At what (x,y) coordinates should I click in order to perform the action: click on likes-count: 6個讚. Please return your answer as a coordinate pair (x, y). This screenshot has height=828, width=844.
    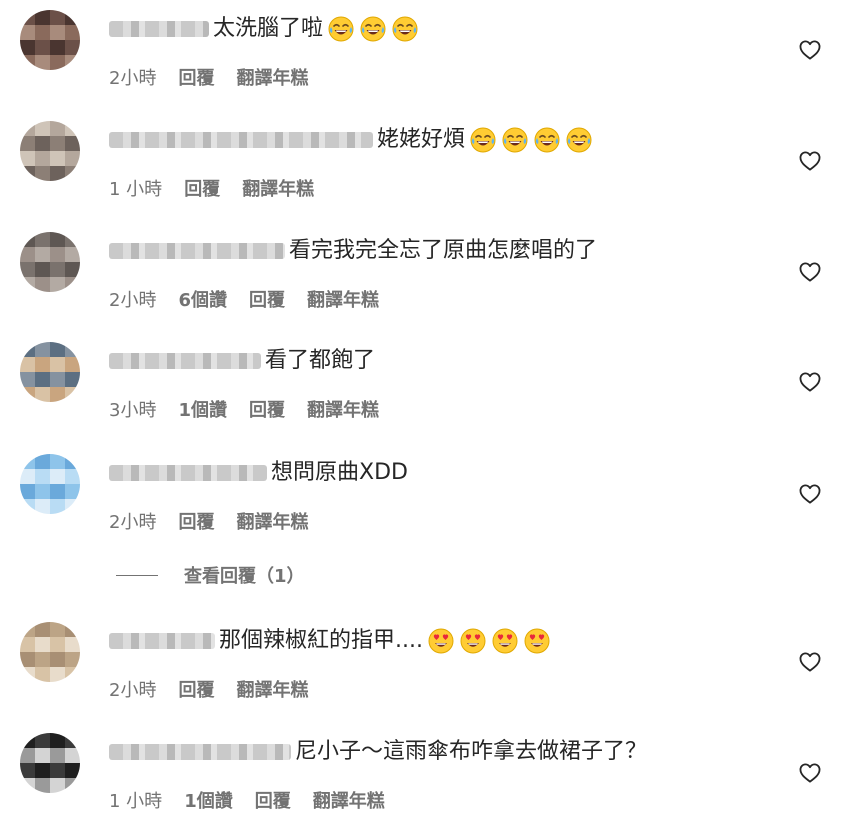
    Looking at the image, I should click on (202, 299).